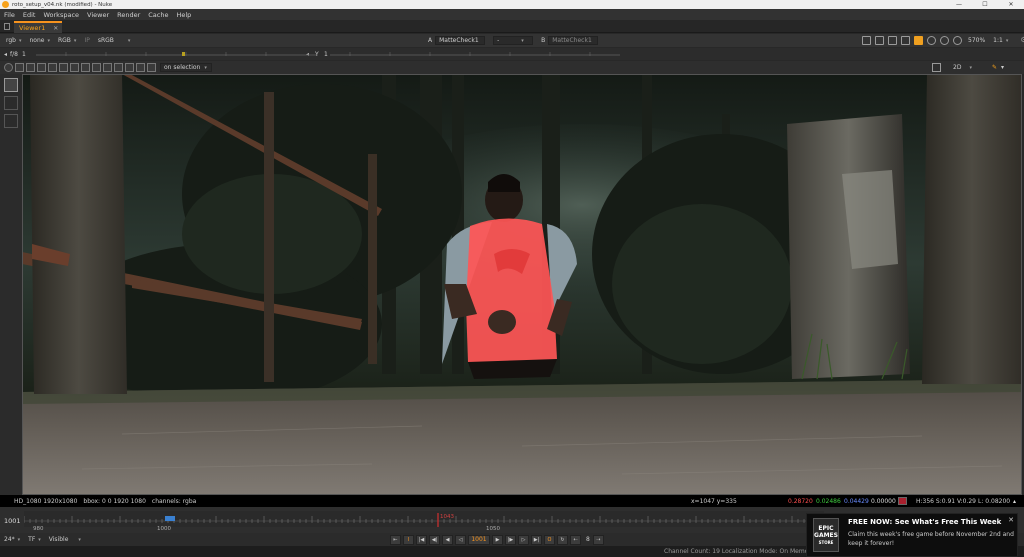  What do you see at coordinates (34, 539) in the screenshot?
I see `tf-dropdown: TF ▾` at bounding box center [34, 539].